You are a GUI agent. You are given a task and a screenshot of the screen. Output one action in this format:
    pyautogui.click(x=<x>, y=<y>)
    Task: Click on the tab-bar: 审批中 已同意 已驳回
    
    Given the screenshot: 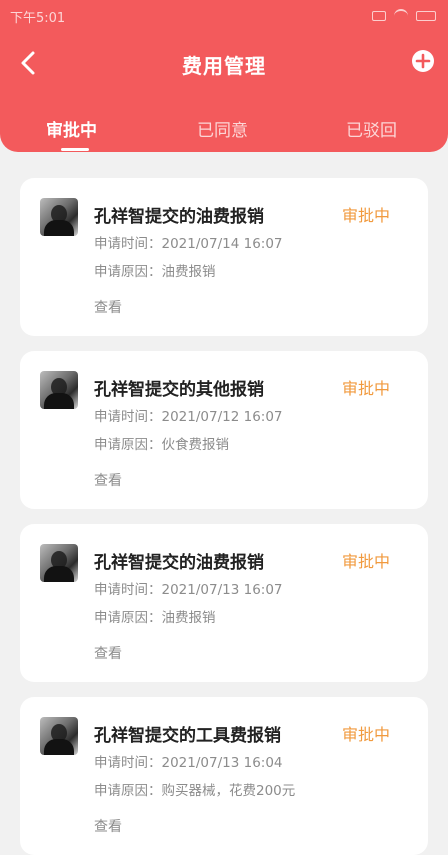 What is the action you would take?
    pyautogui.click(x=224, y=130)
    